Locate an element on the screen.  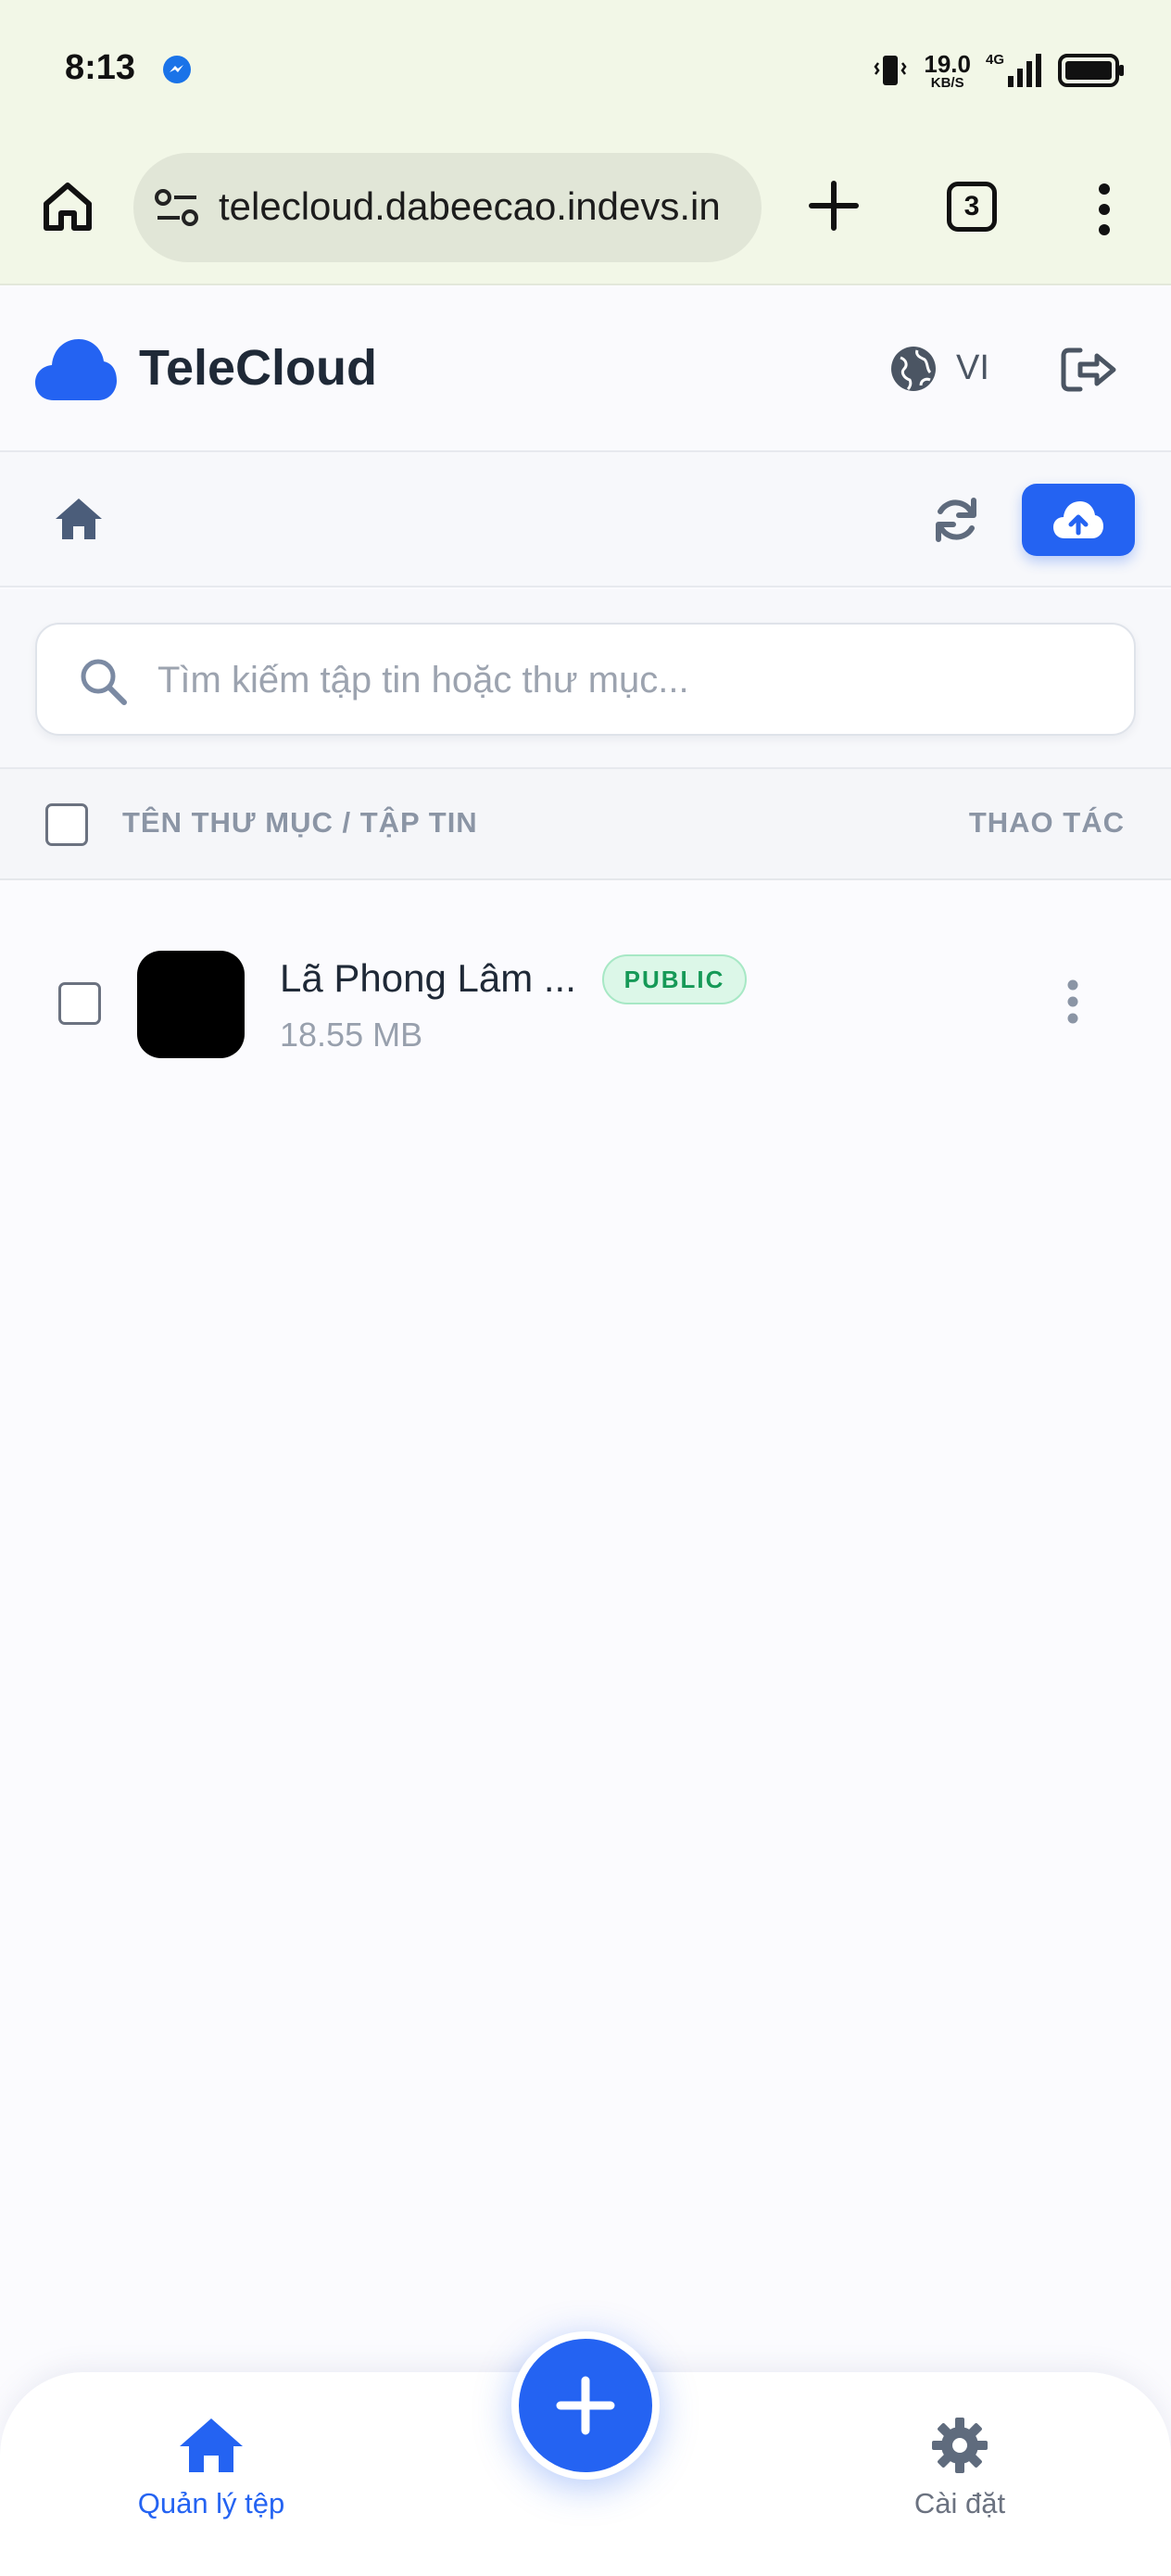
tab-switcher-button: 3 is located at coordinates (972, 207).